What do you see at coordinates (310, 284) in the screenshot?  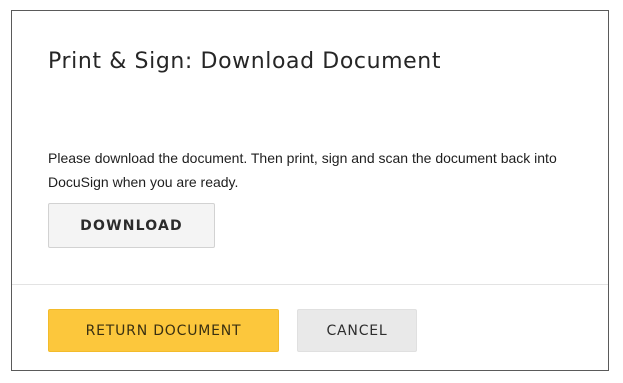 I see `footer-divider` at bounding box center [310, 284].